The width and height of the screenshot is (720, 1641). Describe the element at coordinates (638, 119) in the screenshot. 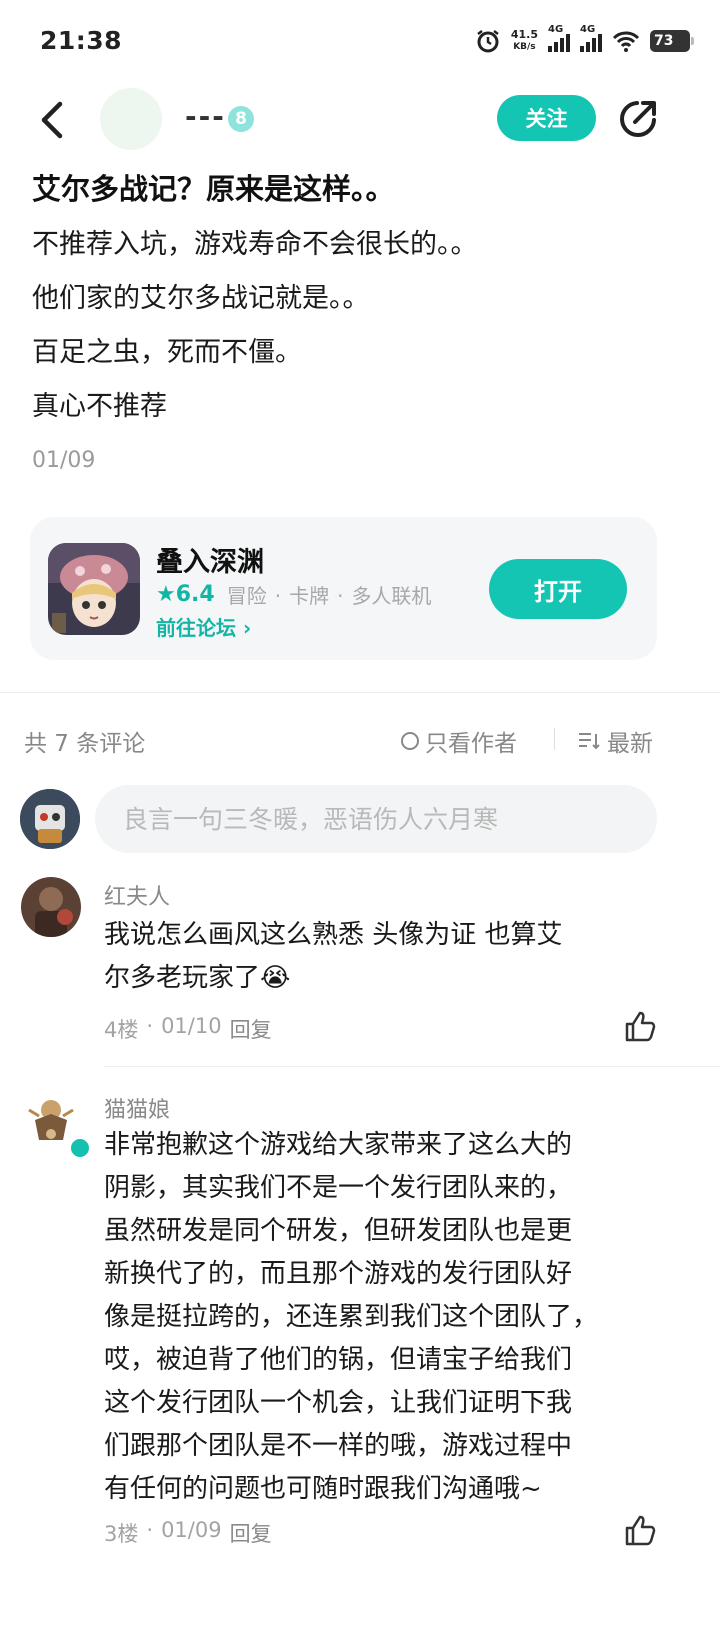

I see `share-icon` at that location.